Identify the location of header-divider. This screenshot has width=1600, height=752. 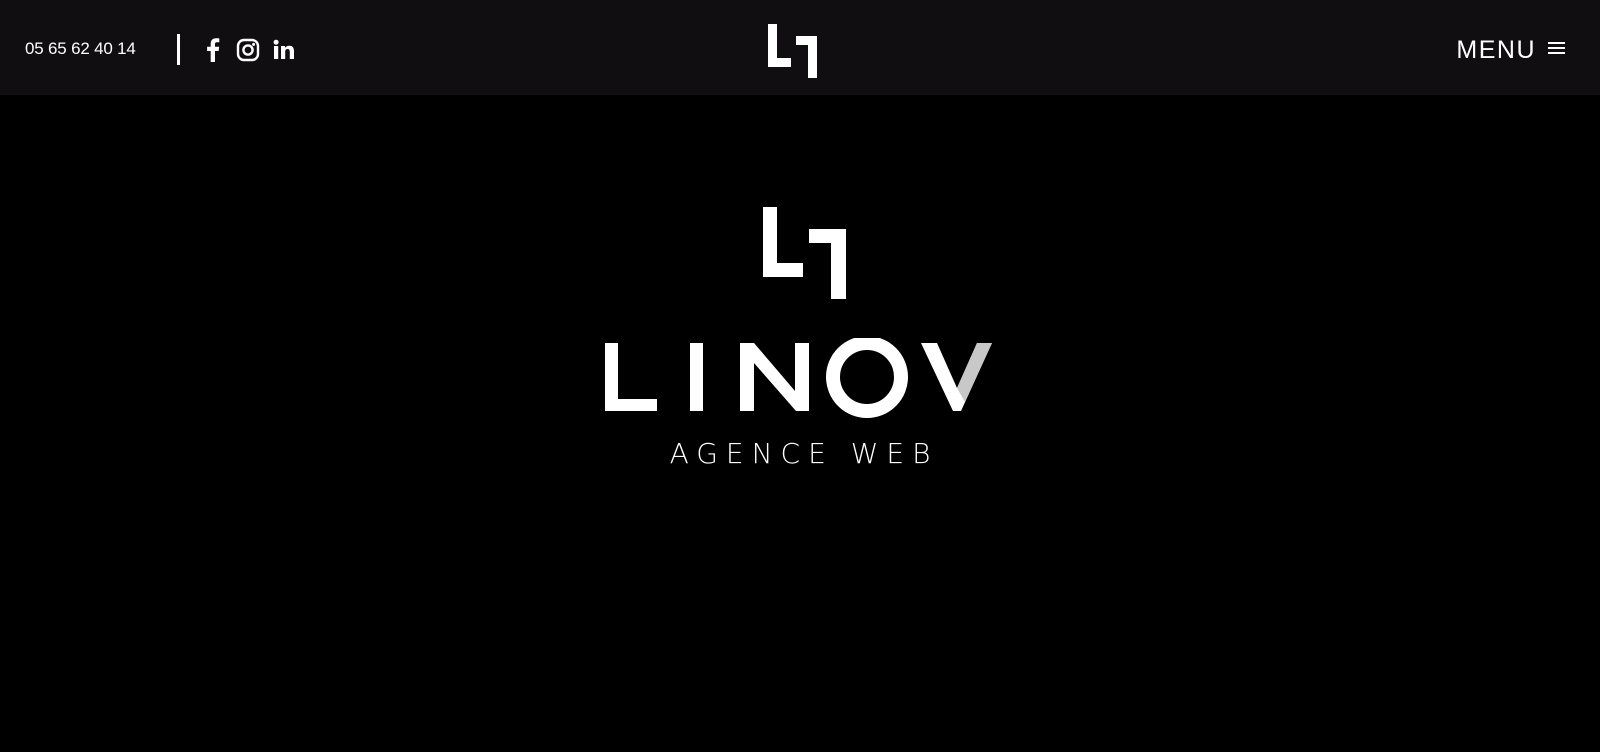
(178, 49).